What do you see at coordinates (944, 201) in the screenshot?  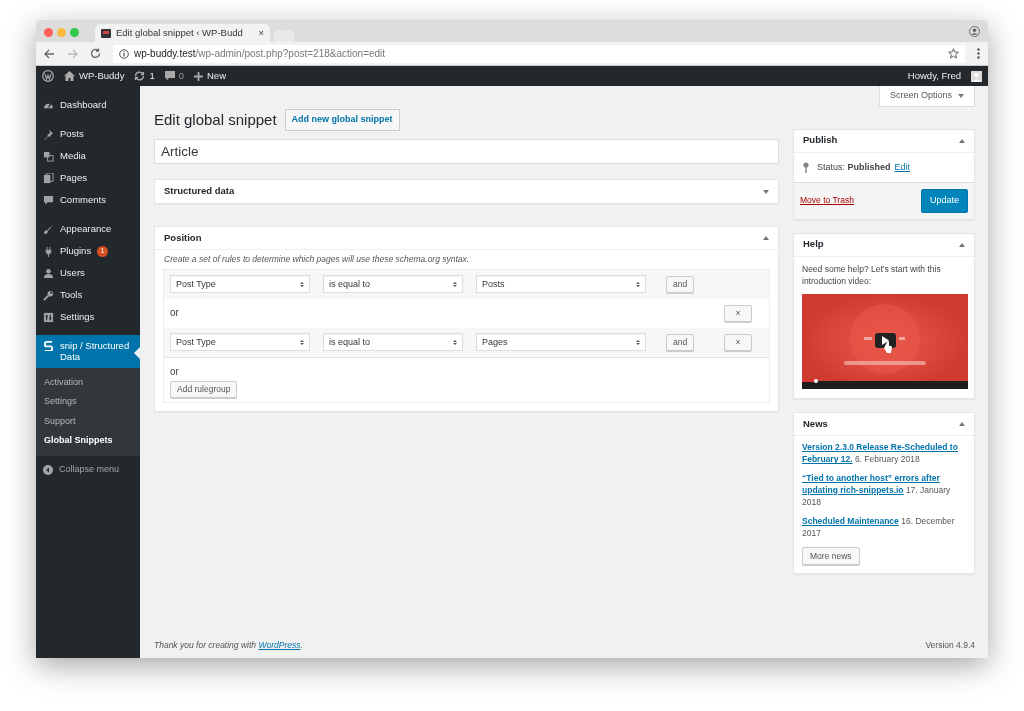 I see `update-button: Update` at bounding box center [944, 201].